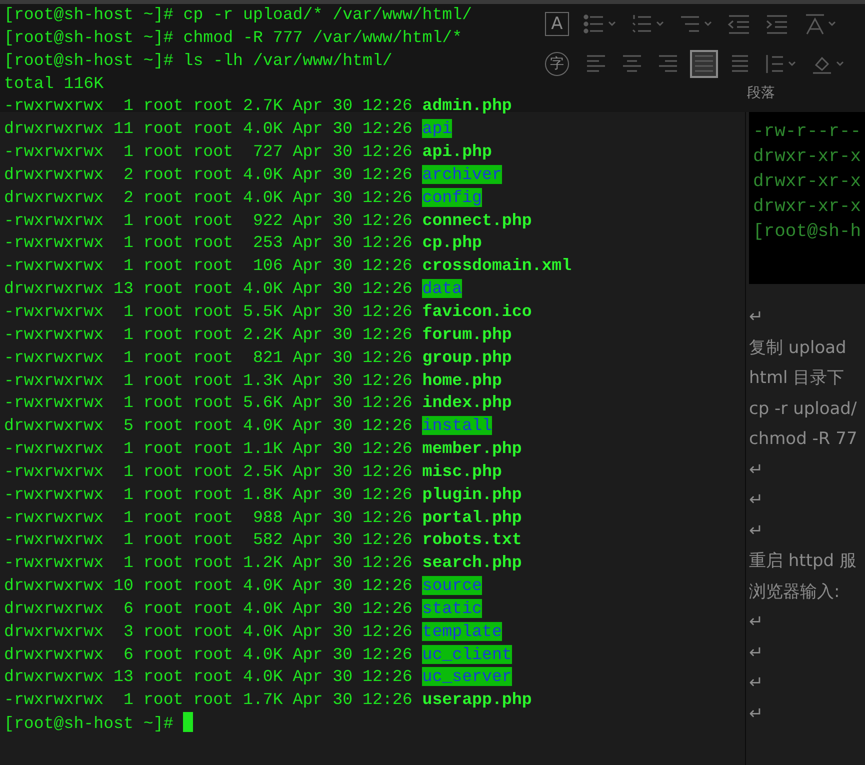 This screenshot has width=865, height=765. Describe the element at coordinates (820, 24) in the screenshot. I see `text-direction-icon` at that location.